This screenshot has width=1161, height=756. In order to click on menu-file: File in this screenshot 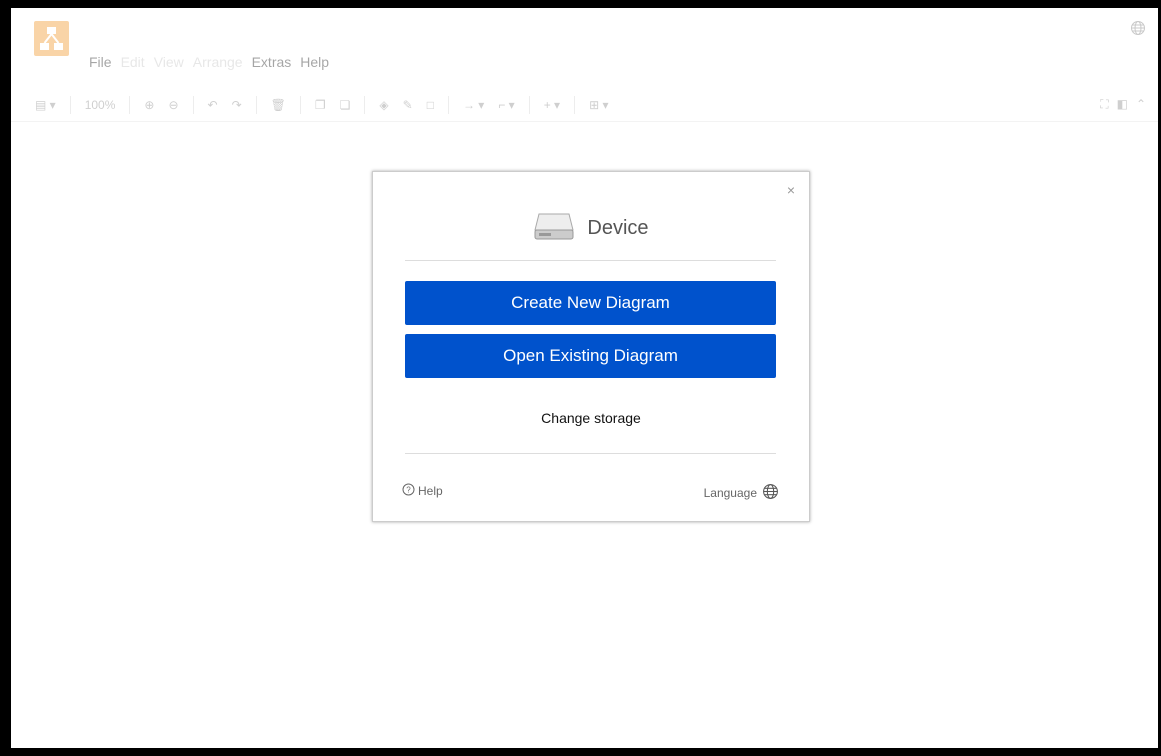, I will do `click(100, 62)`.